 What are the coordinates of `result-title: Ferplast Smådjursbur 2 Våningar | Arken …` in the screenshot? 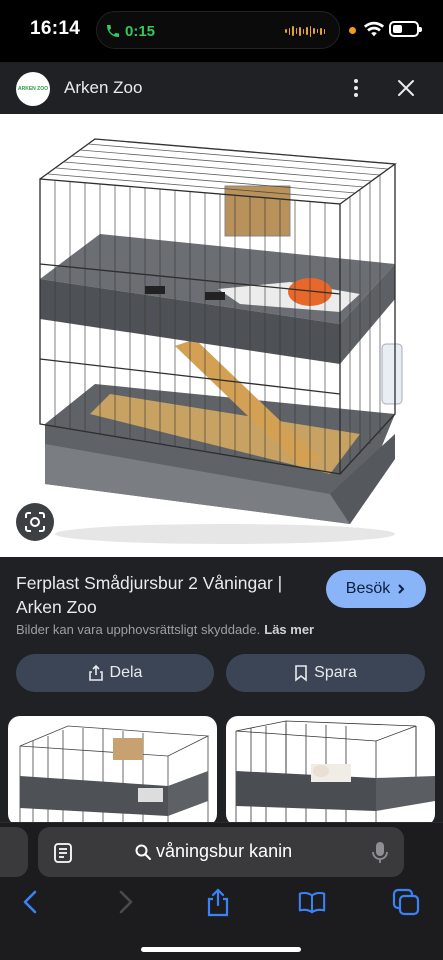 It's located at (166, 595).